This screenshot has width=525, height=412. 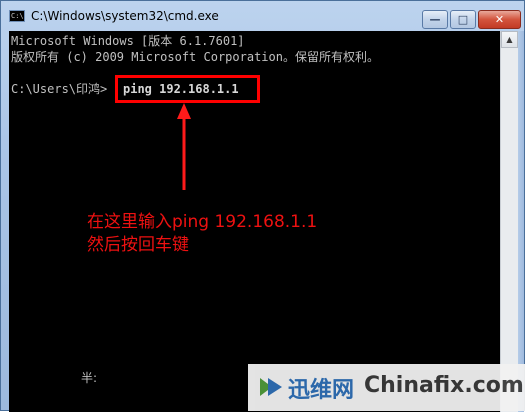 I want to click on scroll-up-arrow-icon: ▲, so click(x=509, y=39).